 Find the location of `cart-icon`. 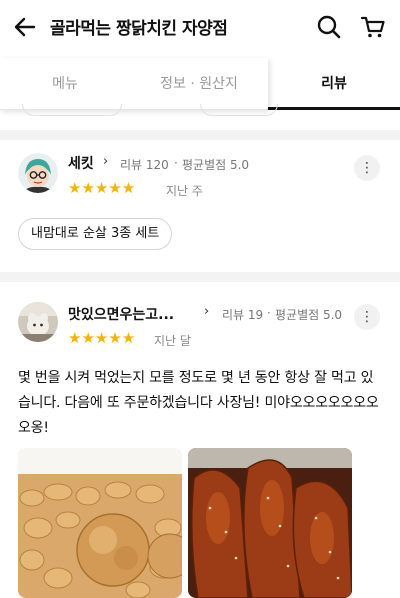

cart-icon is located at coordinates (373, 27).